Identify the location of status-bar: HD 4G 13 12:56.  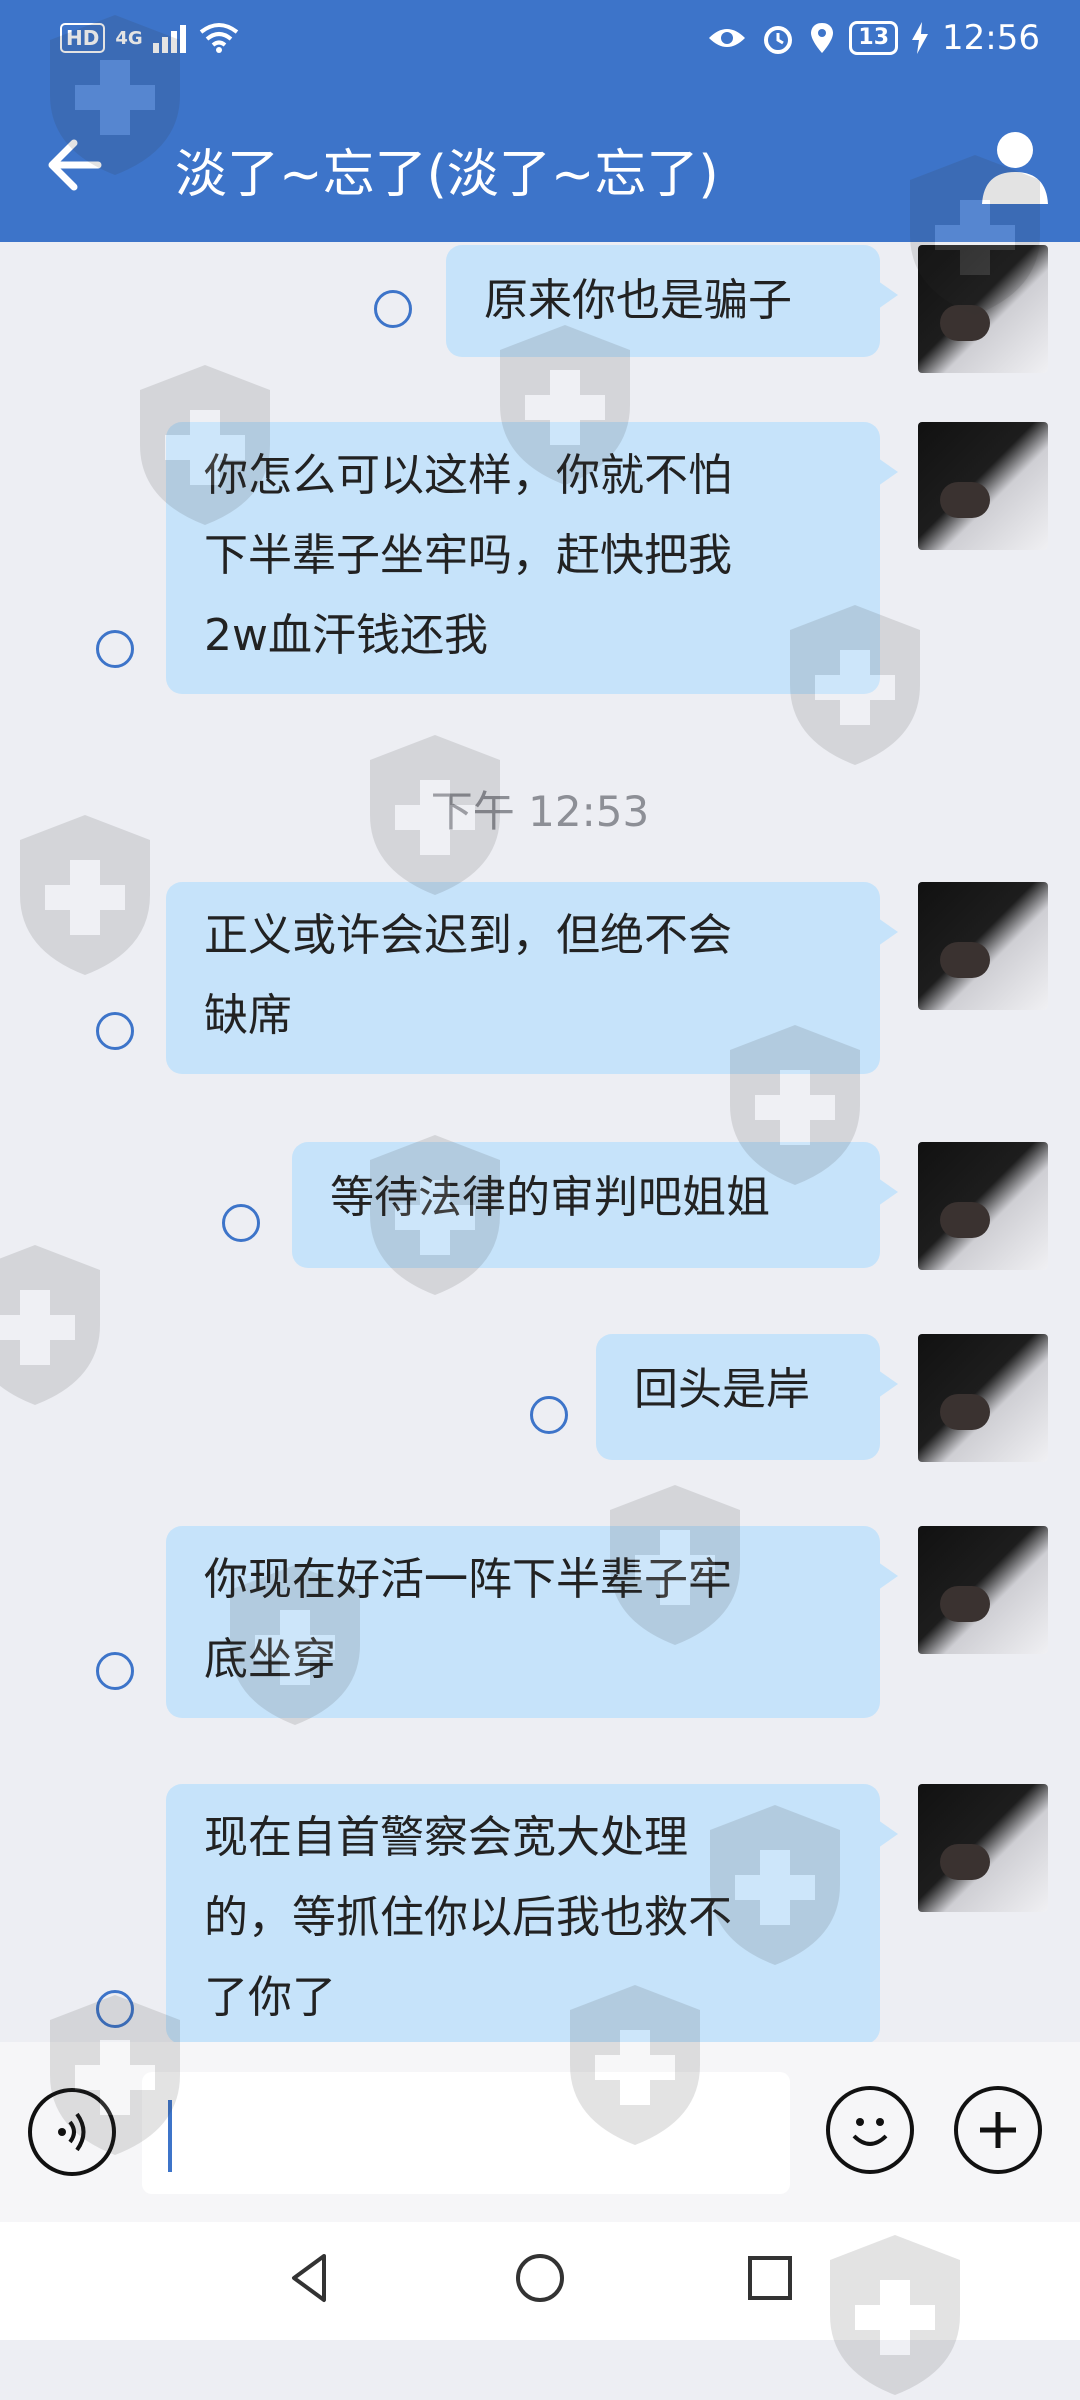
(540, 40).